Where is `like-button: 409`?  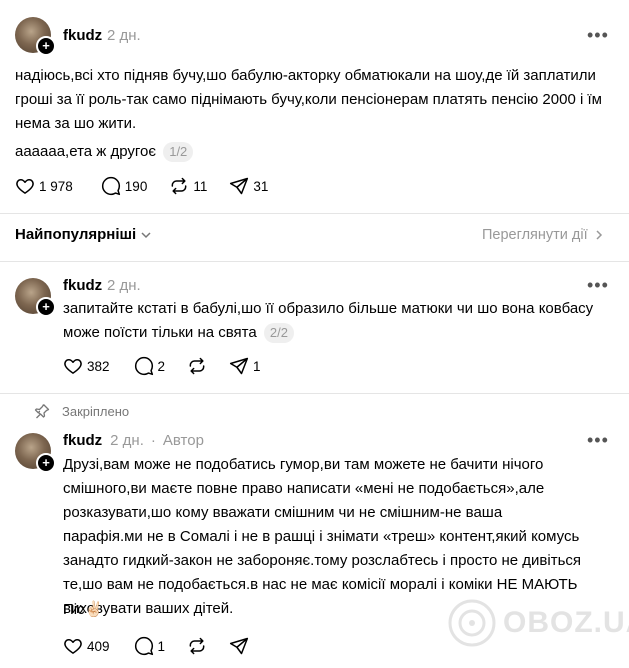
like-button: 409 is located at coordinates (86, 646).